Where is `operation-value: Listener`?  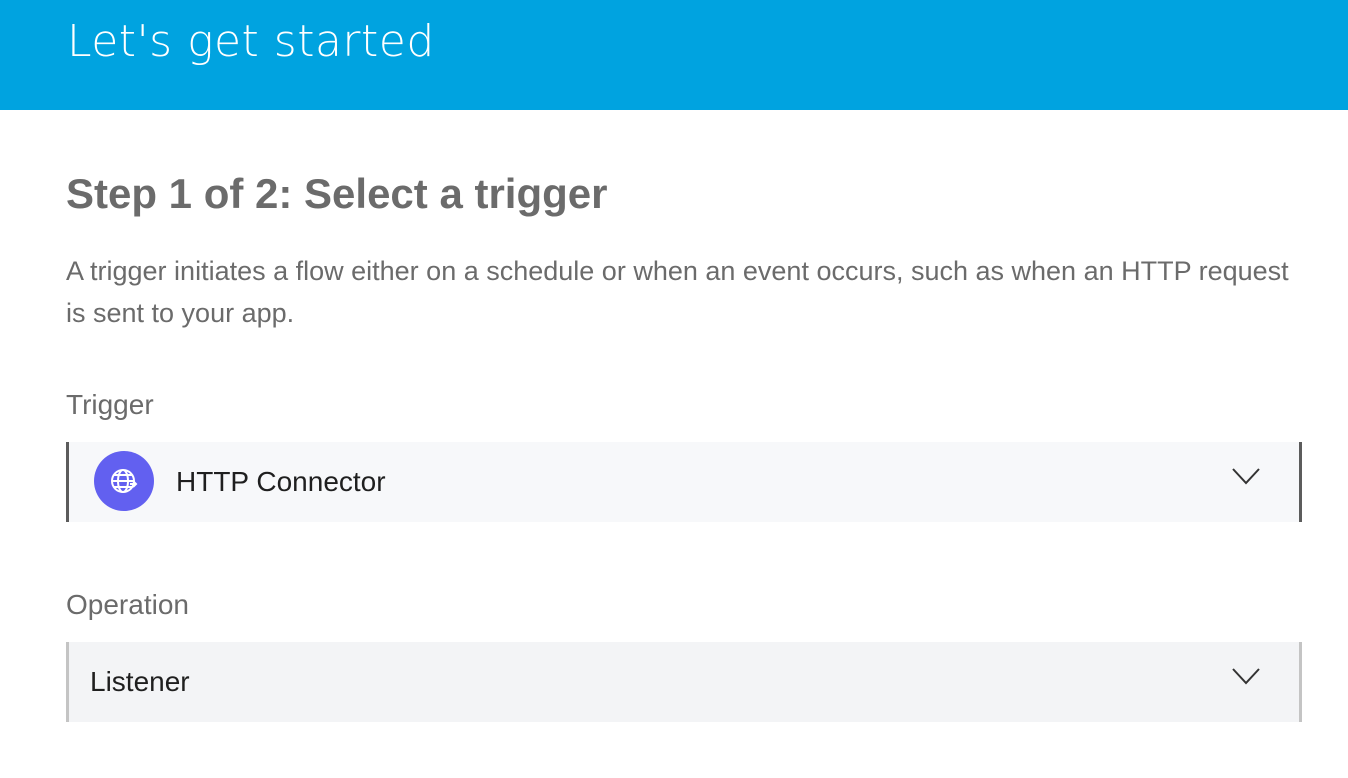
operation-value: Listener is located at coordinates (140, 681).